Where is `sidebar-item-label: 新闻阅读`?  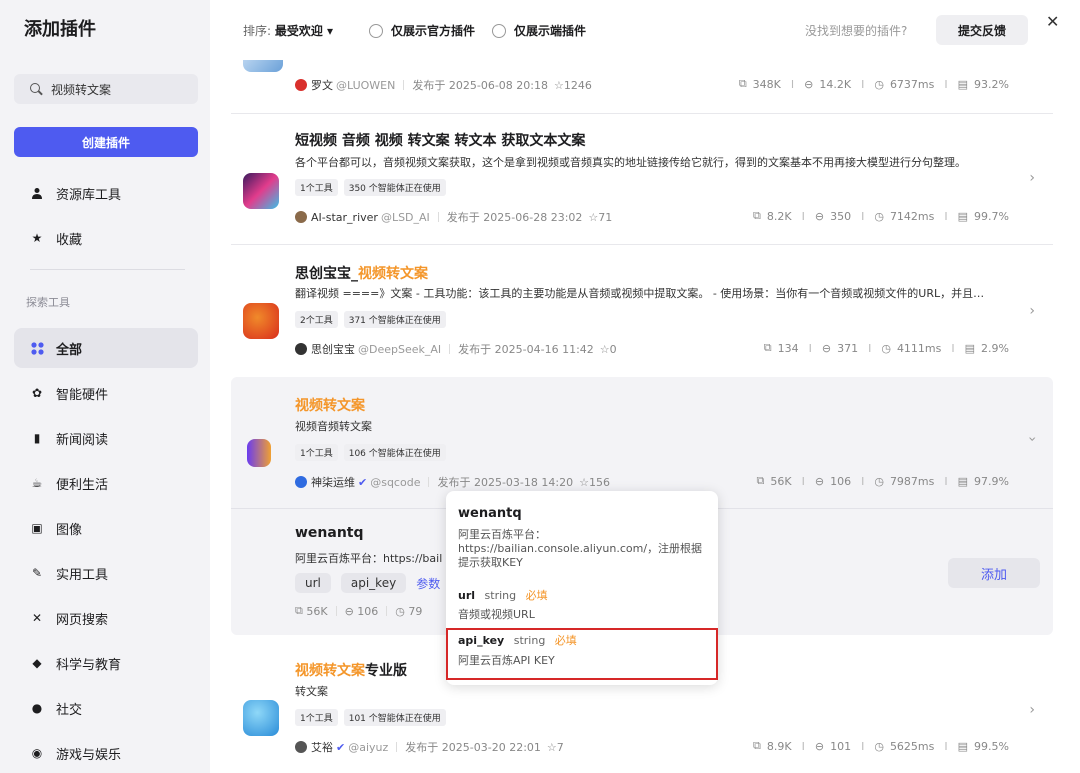 sidebar-item-label: 新闻阅读 is located at coordinates (82, 440).